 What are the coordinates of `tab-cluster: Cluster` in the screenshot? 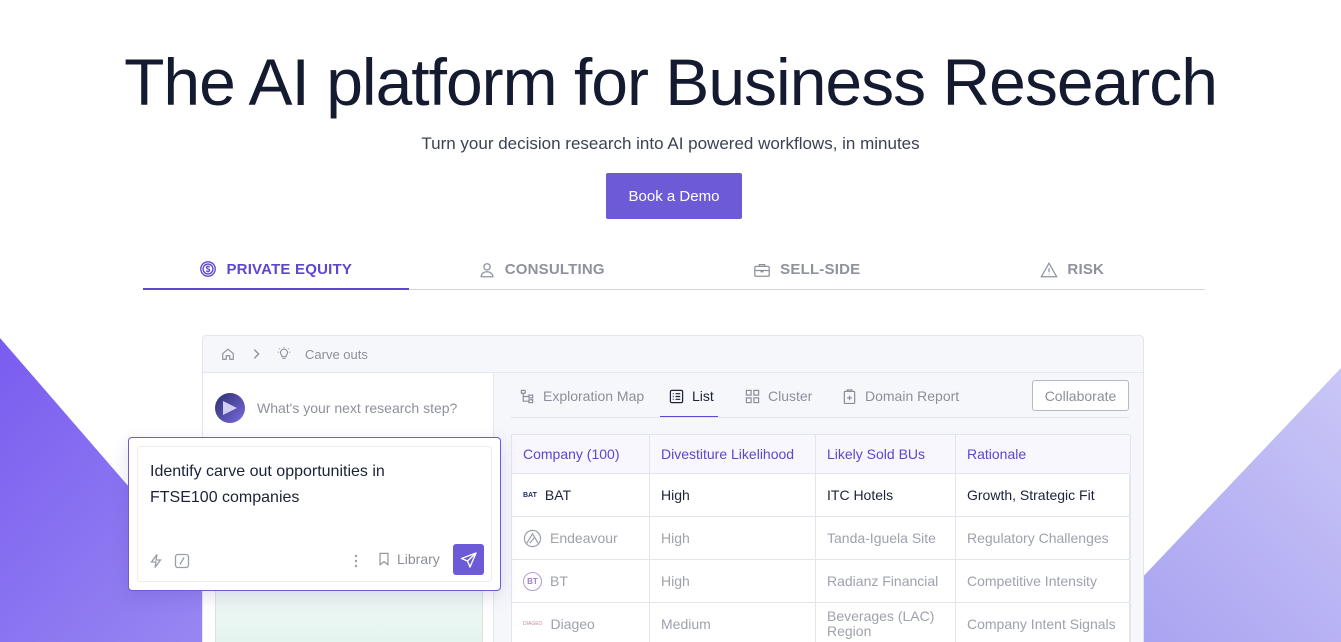 It's located at (778, 396).